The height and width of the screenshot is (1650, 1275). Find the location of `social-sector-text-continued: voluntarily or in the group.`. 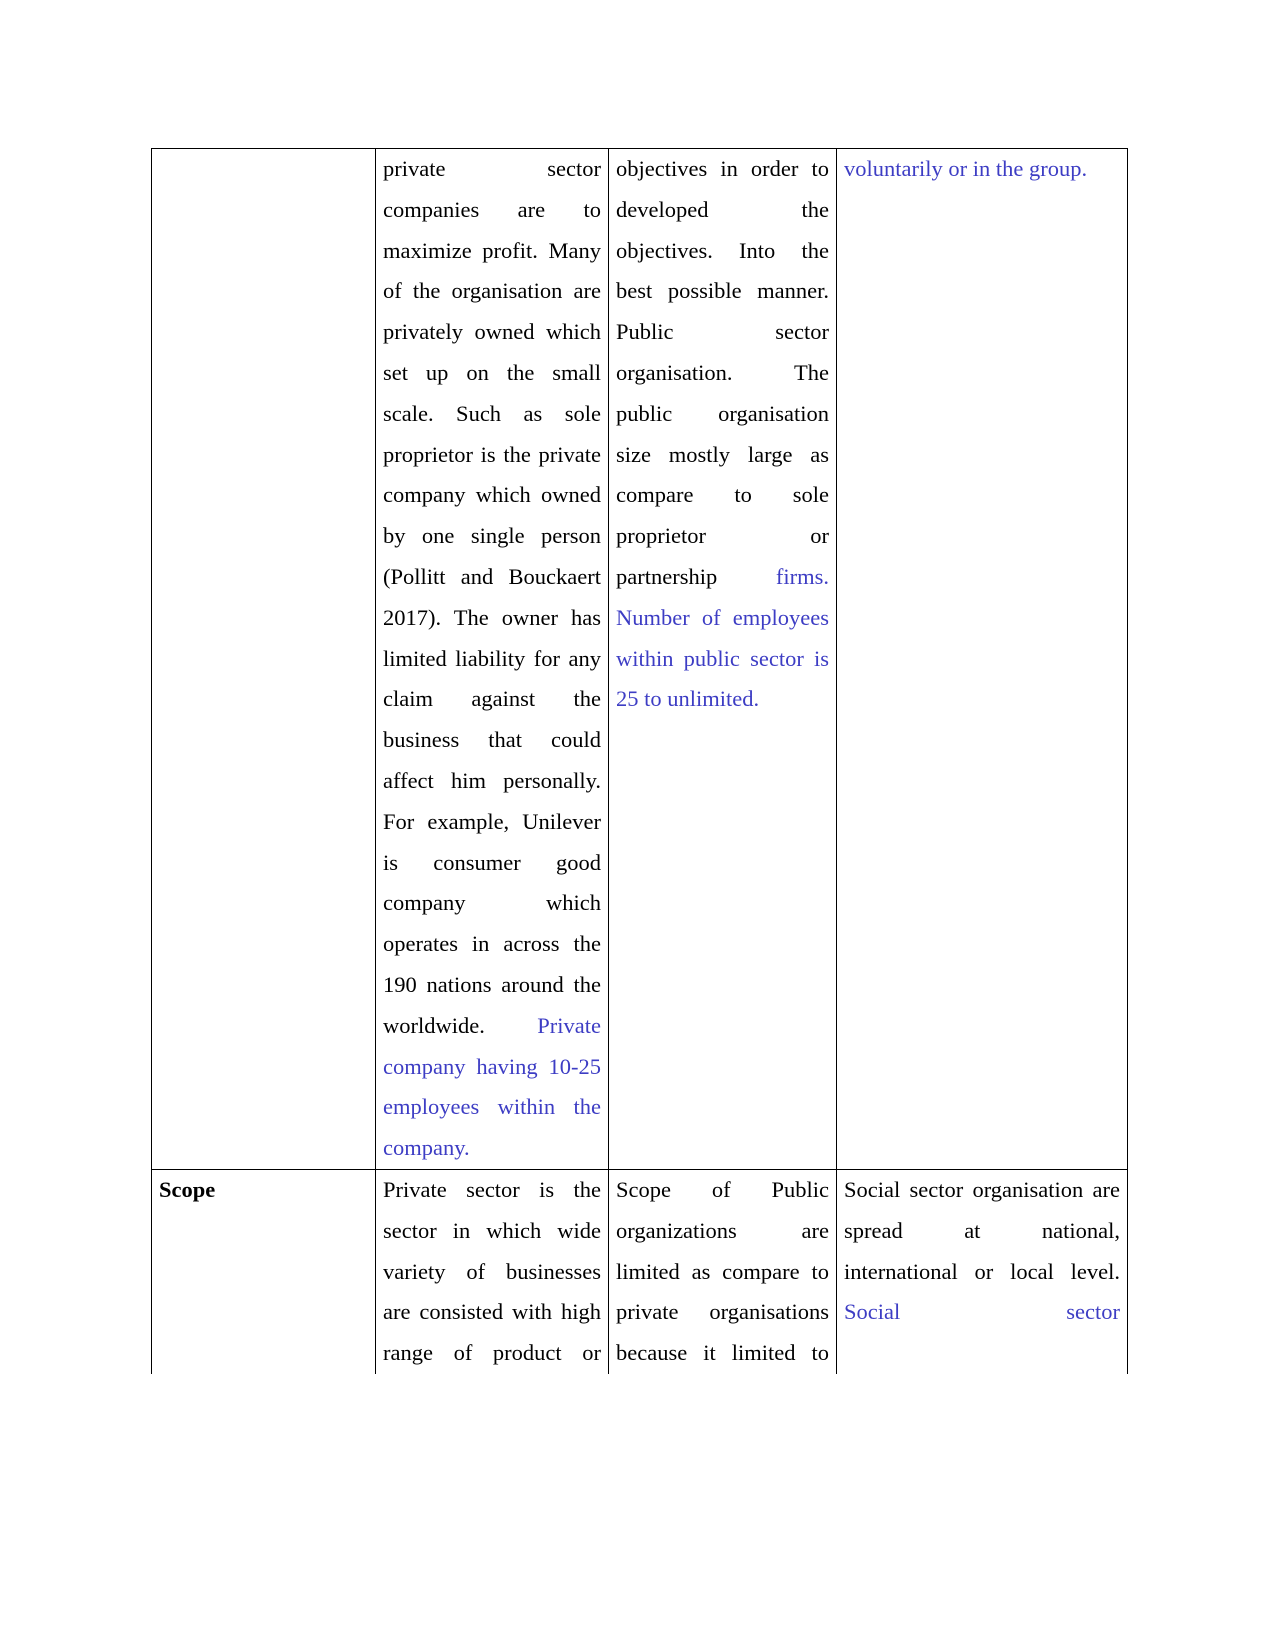

social-sector-text-continued: voluntarily or in the group. is located at coordinates (982, 169).